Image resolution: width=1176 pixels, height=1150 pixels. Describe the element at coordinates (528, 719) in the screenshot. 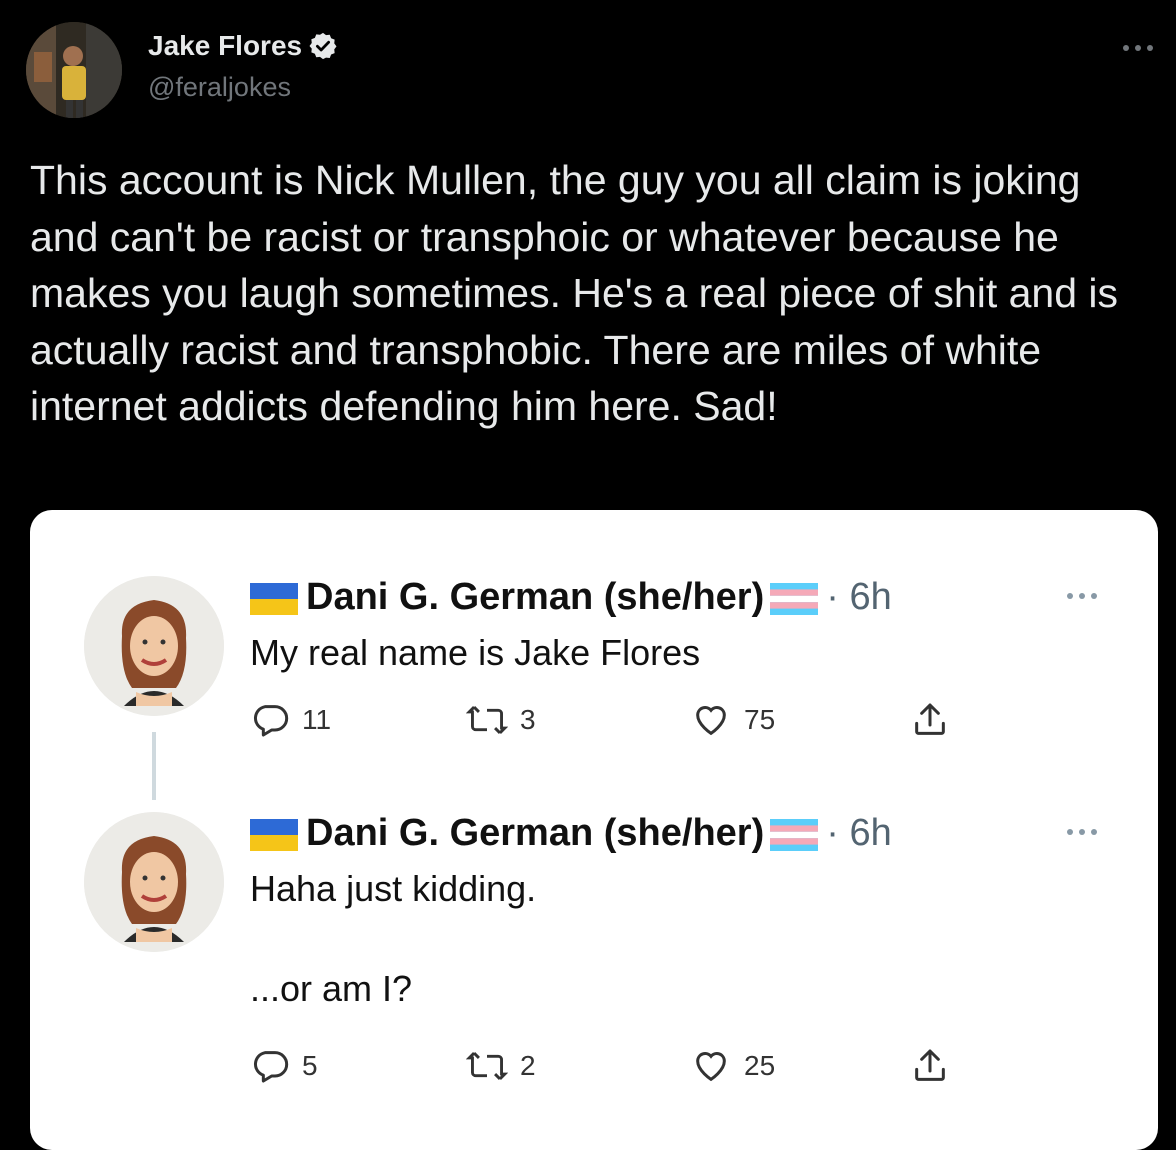

I see `retweet-count: 3` at that location.